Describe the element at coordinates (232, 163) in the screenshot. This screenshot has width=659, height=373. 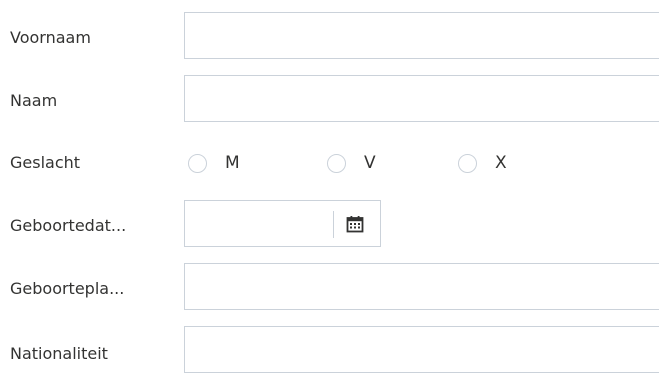
I see `radio-m-label: M` at that location.